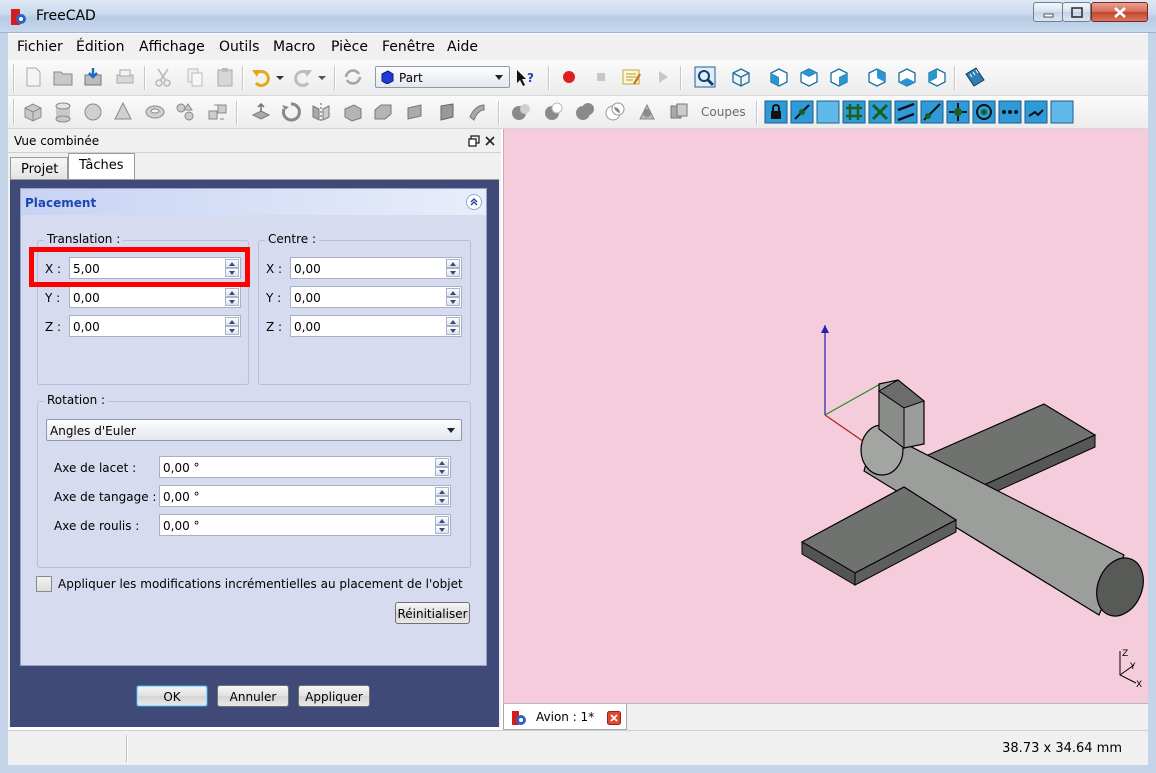 This screenshot has height=773, width=1156. Describe the element at coordinates (93, 77) in the screenshot. I see `save-icon` at that location.